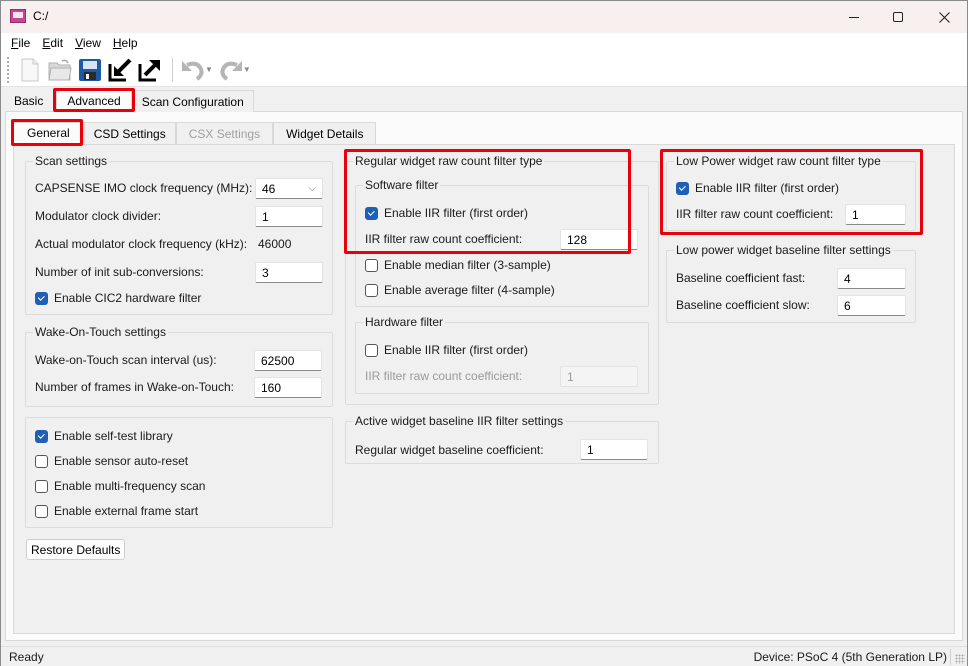 The height and width of the screenshot is (666, 968). What do you see at coordinates (469, 290) in the screenshot?
I see `average-filter-label: Enable average filter (4-sample)` at bounding box center [469, 290].